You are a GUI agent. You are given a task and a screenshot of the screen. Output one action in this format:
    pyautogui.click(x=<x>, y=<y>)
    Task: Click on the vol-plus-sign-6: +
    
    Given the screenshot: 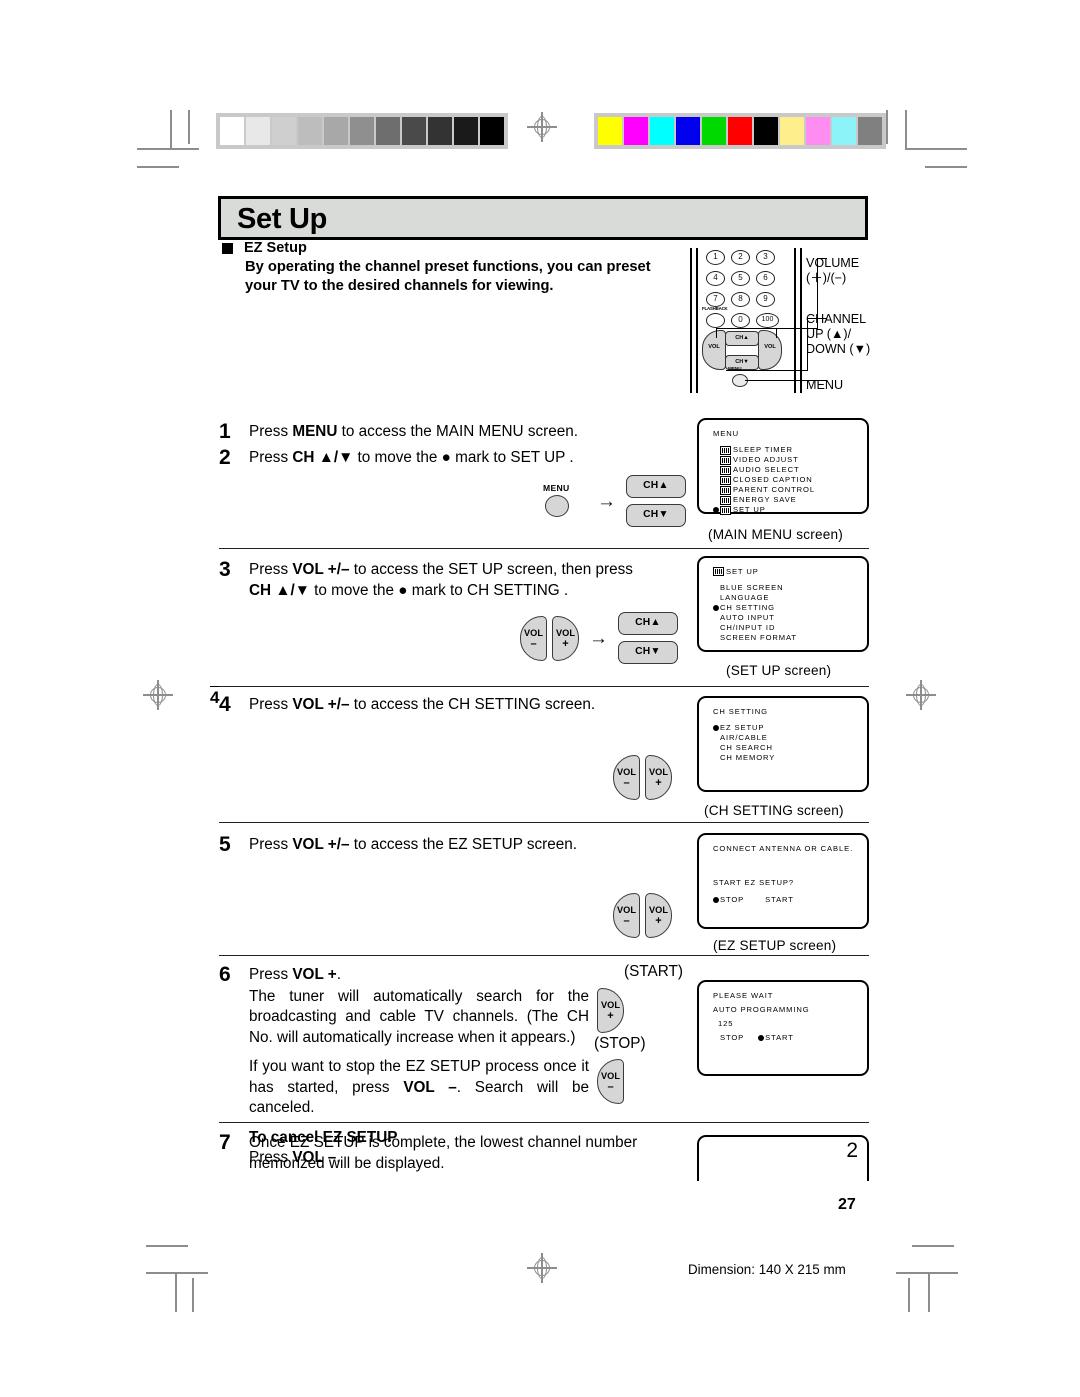 What is the action you would take?
    pyautogui.click(x=610, y=1016)
    